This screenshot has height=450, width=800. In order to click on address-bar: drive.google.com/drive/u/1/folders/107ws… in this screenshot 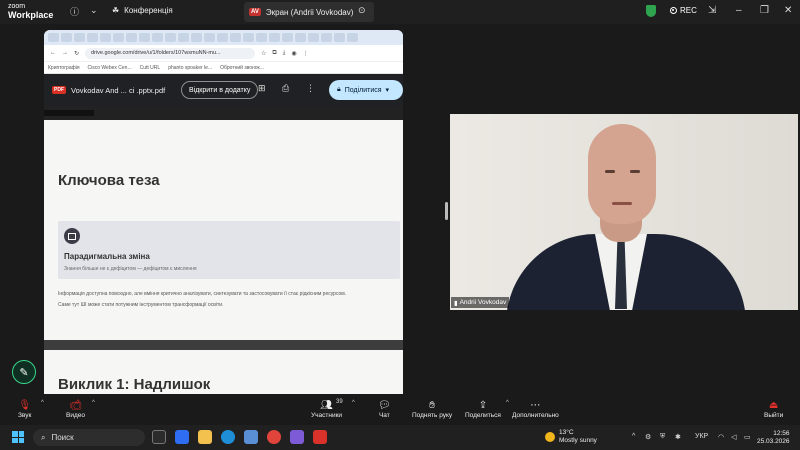, I will do `click(170, 53)`.